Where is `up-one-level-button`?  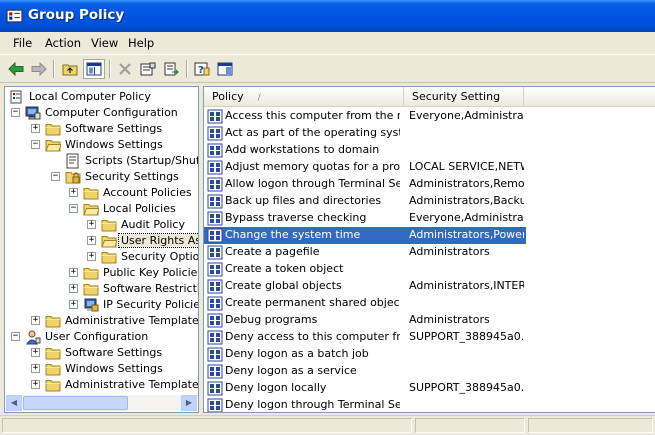
up-one-level-button is located at coordinates (70, 69).